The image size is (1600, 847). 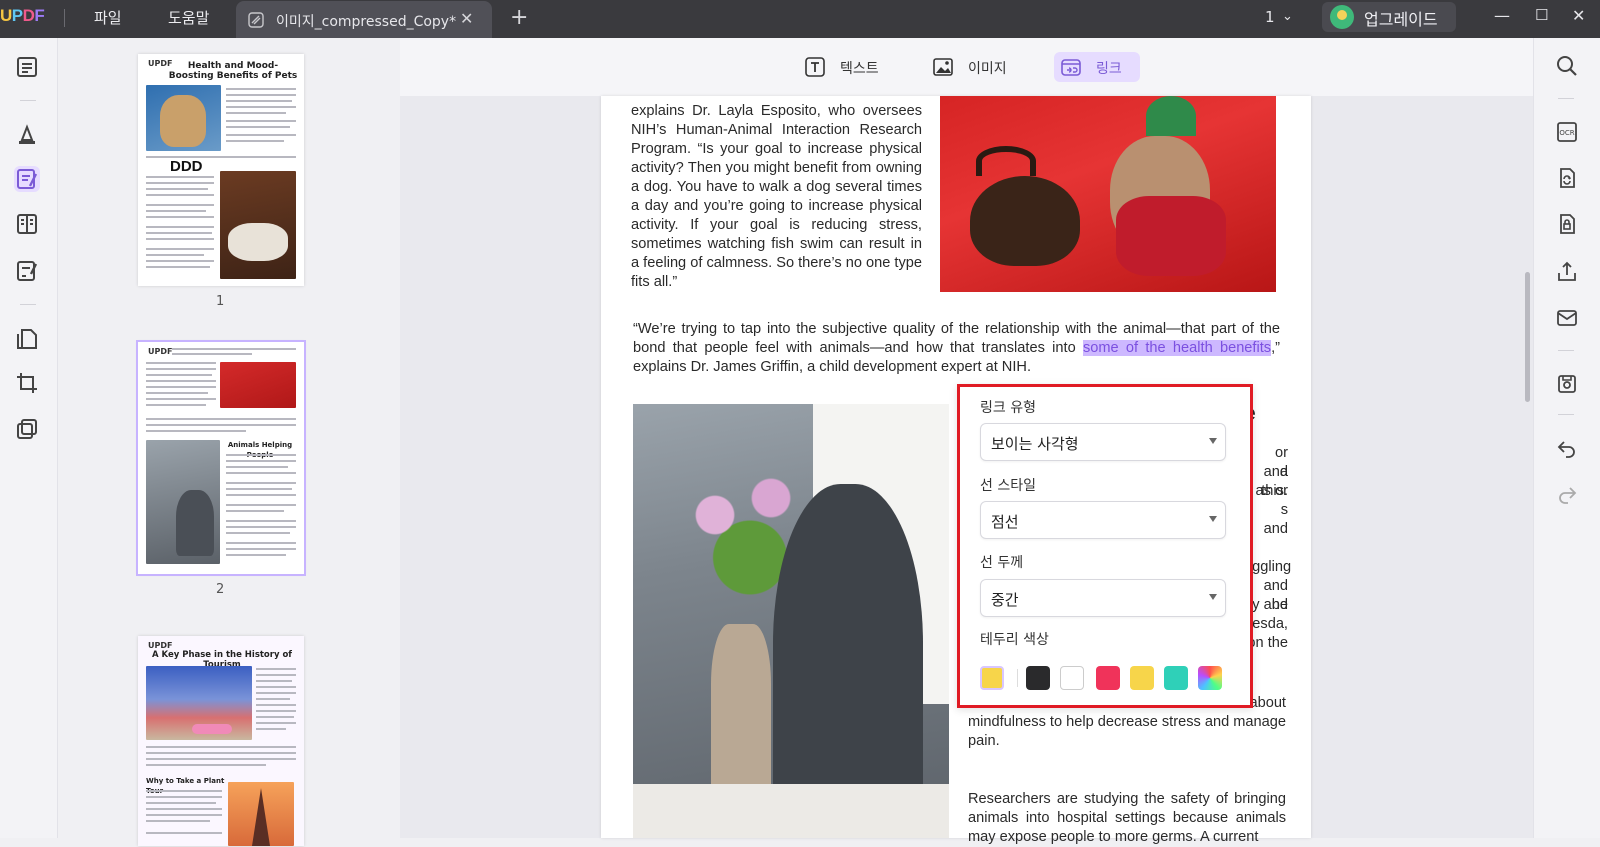 I want to click on cat-with-vase-photo, so click(x=791, y=621).